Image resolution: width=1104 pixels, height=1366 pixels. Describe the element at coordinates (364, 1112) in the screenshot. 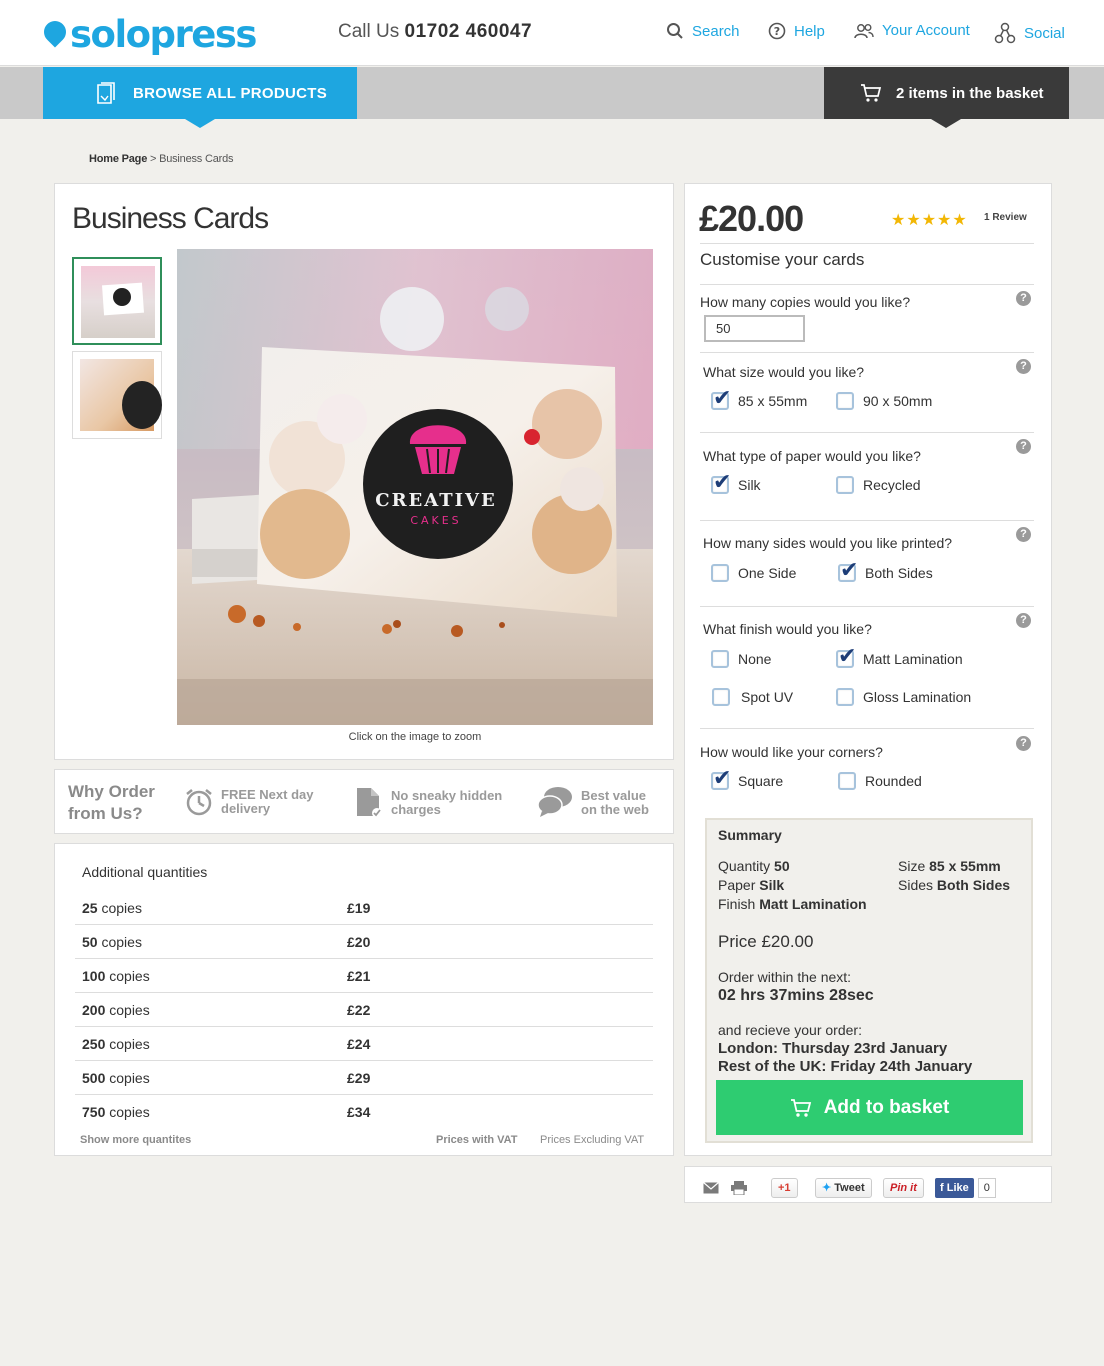

I see `table-row: 750 copies £34` at that location.